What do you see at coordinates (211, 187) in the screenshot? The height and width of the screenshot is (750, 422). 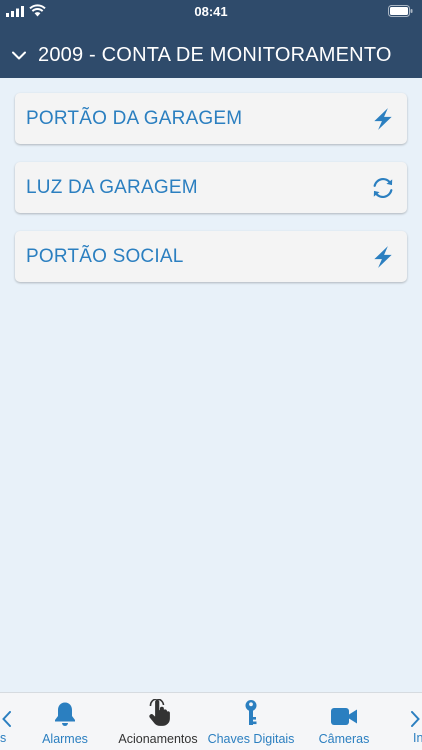 I see `actuator-item-luz-garagem: LUZ DA GARAGEM` at bounding box center [211, 187].